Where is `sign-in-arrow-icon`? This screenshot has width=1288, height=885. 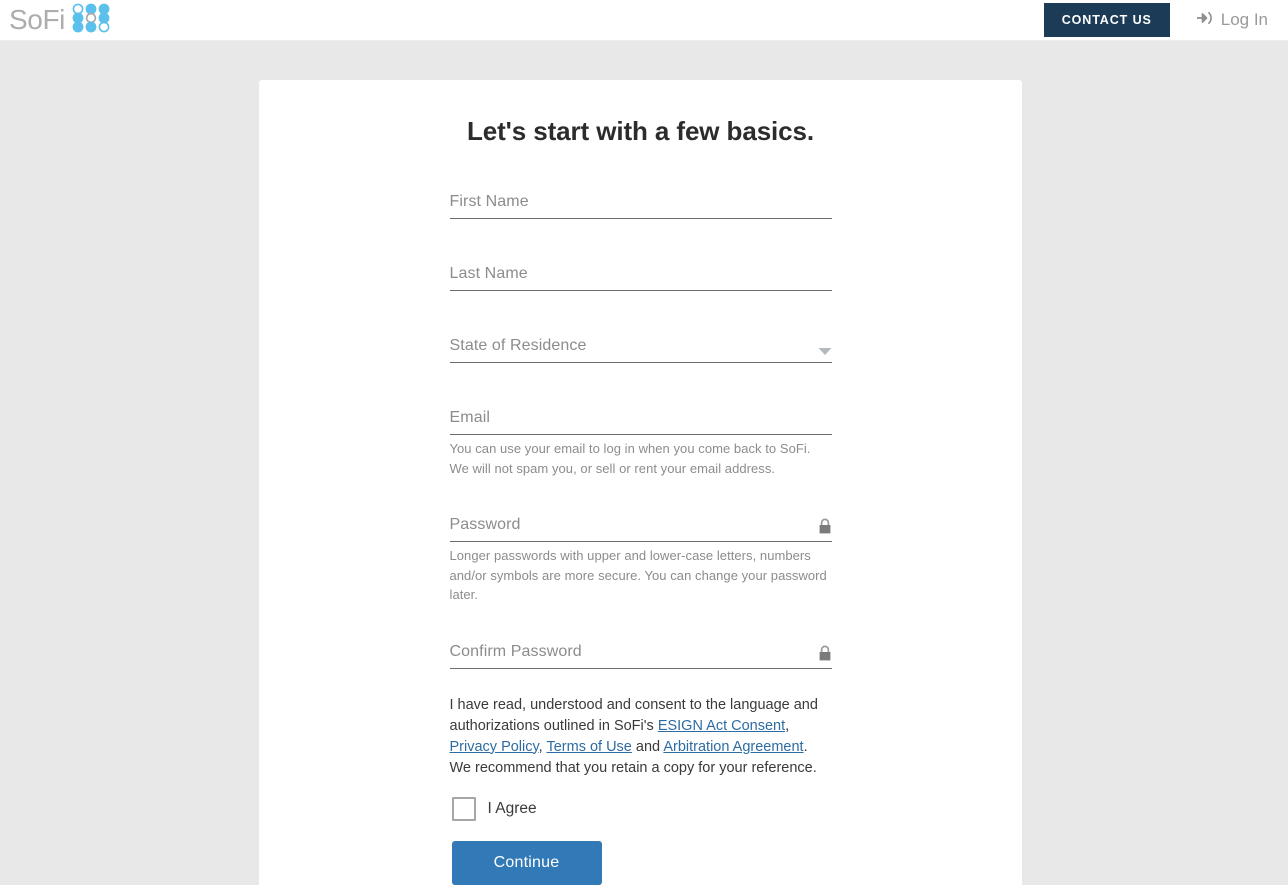
sign-in-arrow-icon is located at coordinates (1205, 20).